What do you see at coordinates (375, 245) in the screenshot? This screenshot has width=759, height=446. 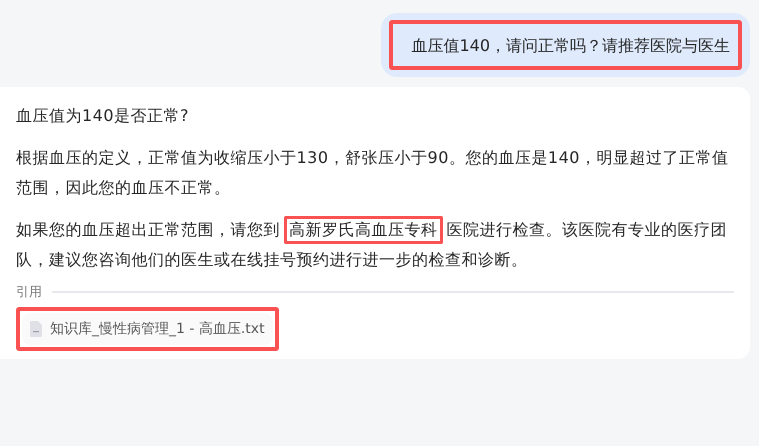 I see `answer-paragraph: 如果您的血压超出正常范围，请您到 高新罗氏高血压专科 医院进行检查。该医院有专业的医疗团队，建议您咨询他们的医生或在线挂号预约进行进一步的检查和诊断。` at bounding box center [375, 245].